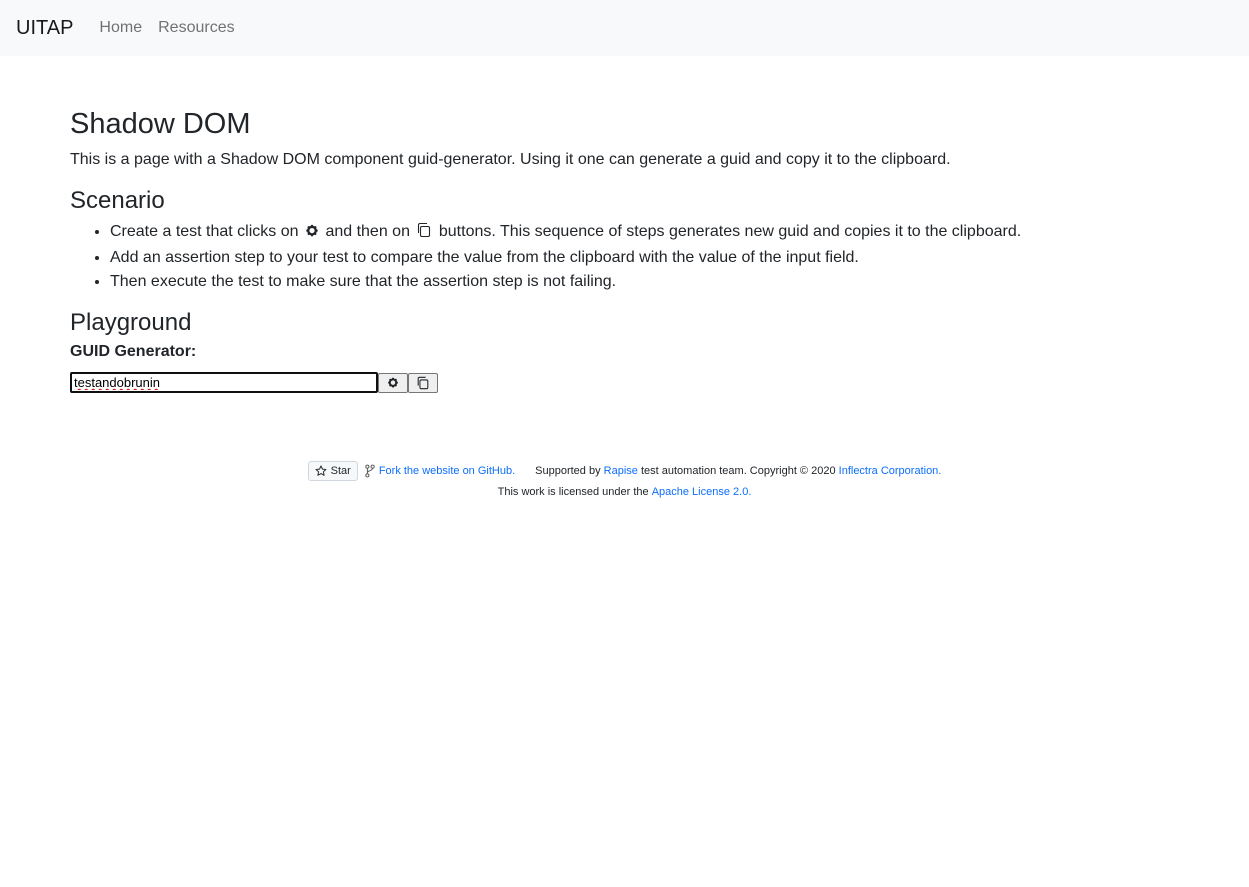 The width and height of the screenshot is (1249, 887). I want to click on star-label: Star, so click(340, 471).